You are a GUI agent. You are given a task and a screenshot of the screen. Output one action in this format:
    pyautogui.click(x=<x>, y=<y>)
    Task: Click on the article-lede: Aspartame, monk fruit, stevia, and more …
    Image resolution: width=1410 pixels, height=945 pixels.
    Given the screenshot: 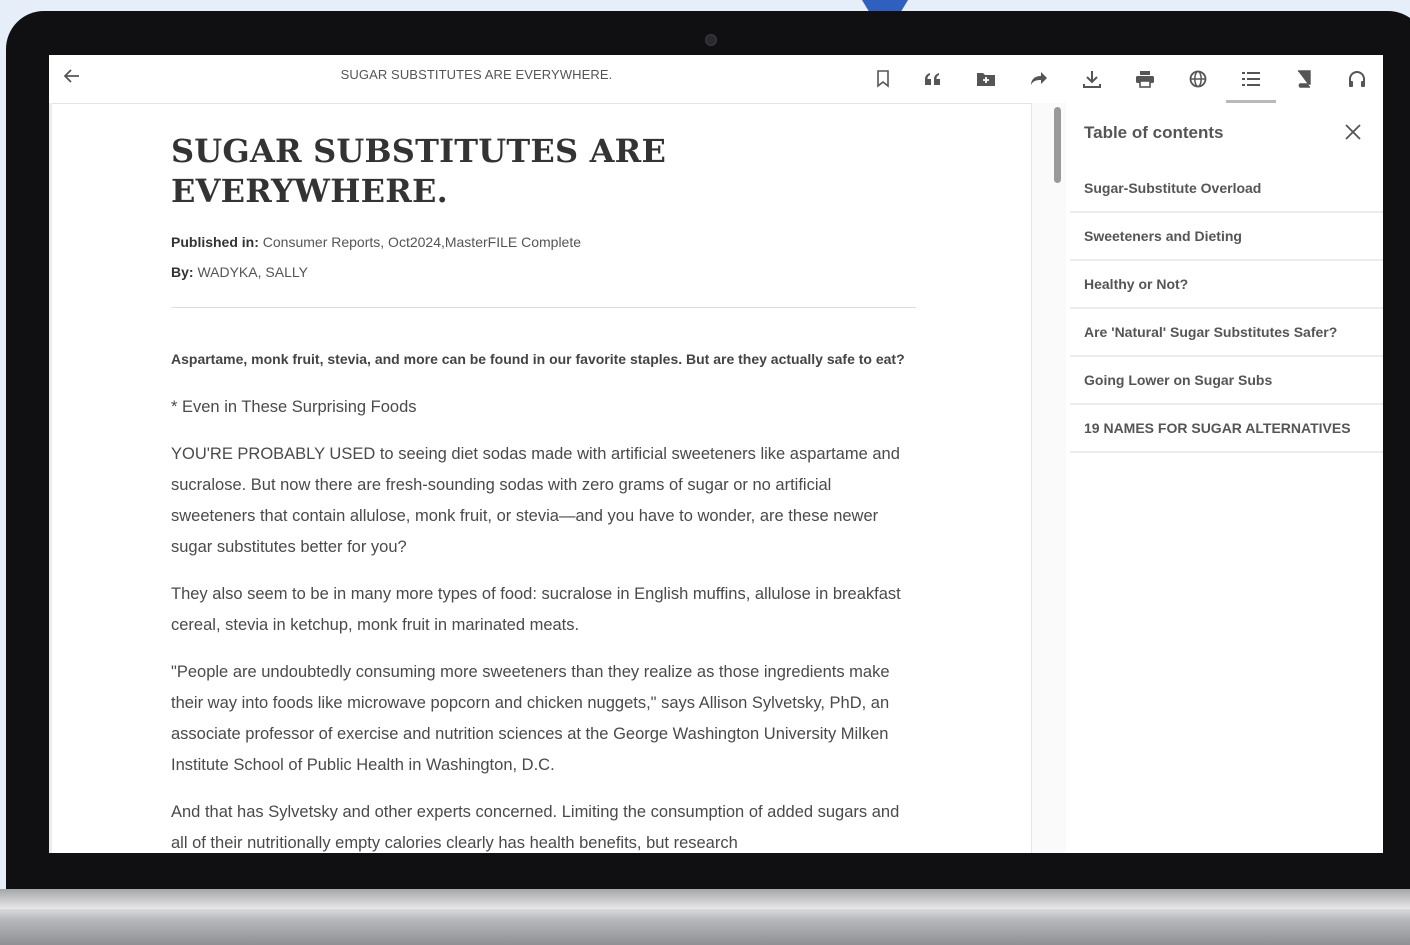 What is the action you would take?
    pyautogui.click(x=538, y=359)
    